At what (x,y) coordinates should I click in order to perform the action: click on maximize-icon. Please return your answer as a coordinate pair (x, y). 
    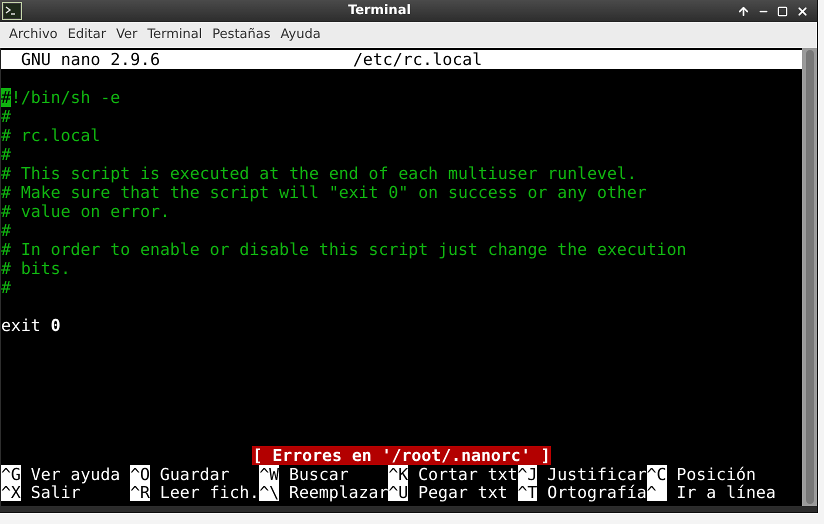
    Looking at the image, I should click on (782, 11).